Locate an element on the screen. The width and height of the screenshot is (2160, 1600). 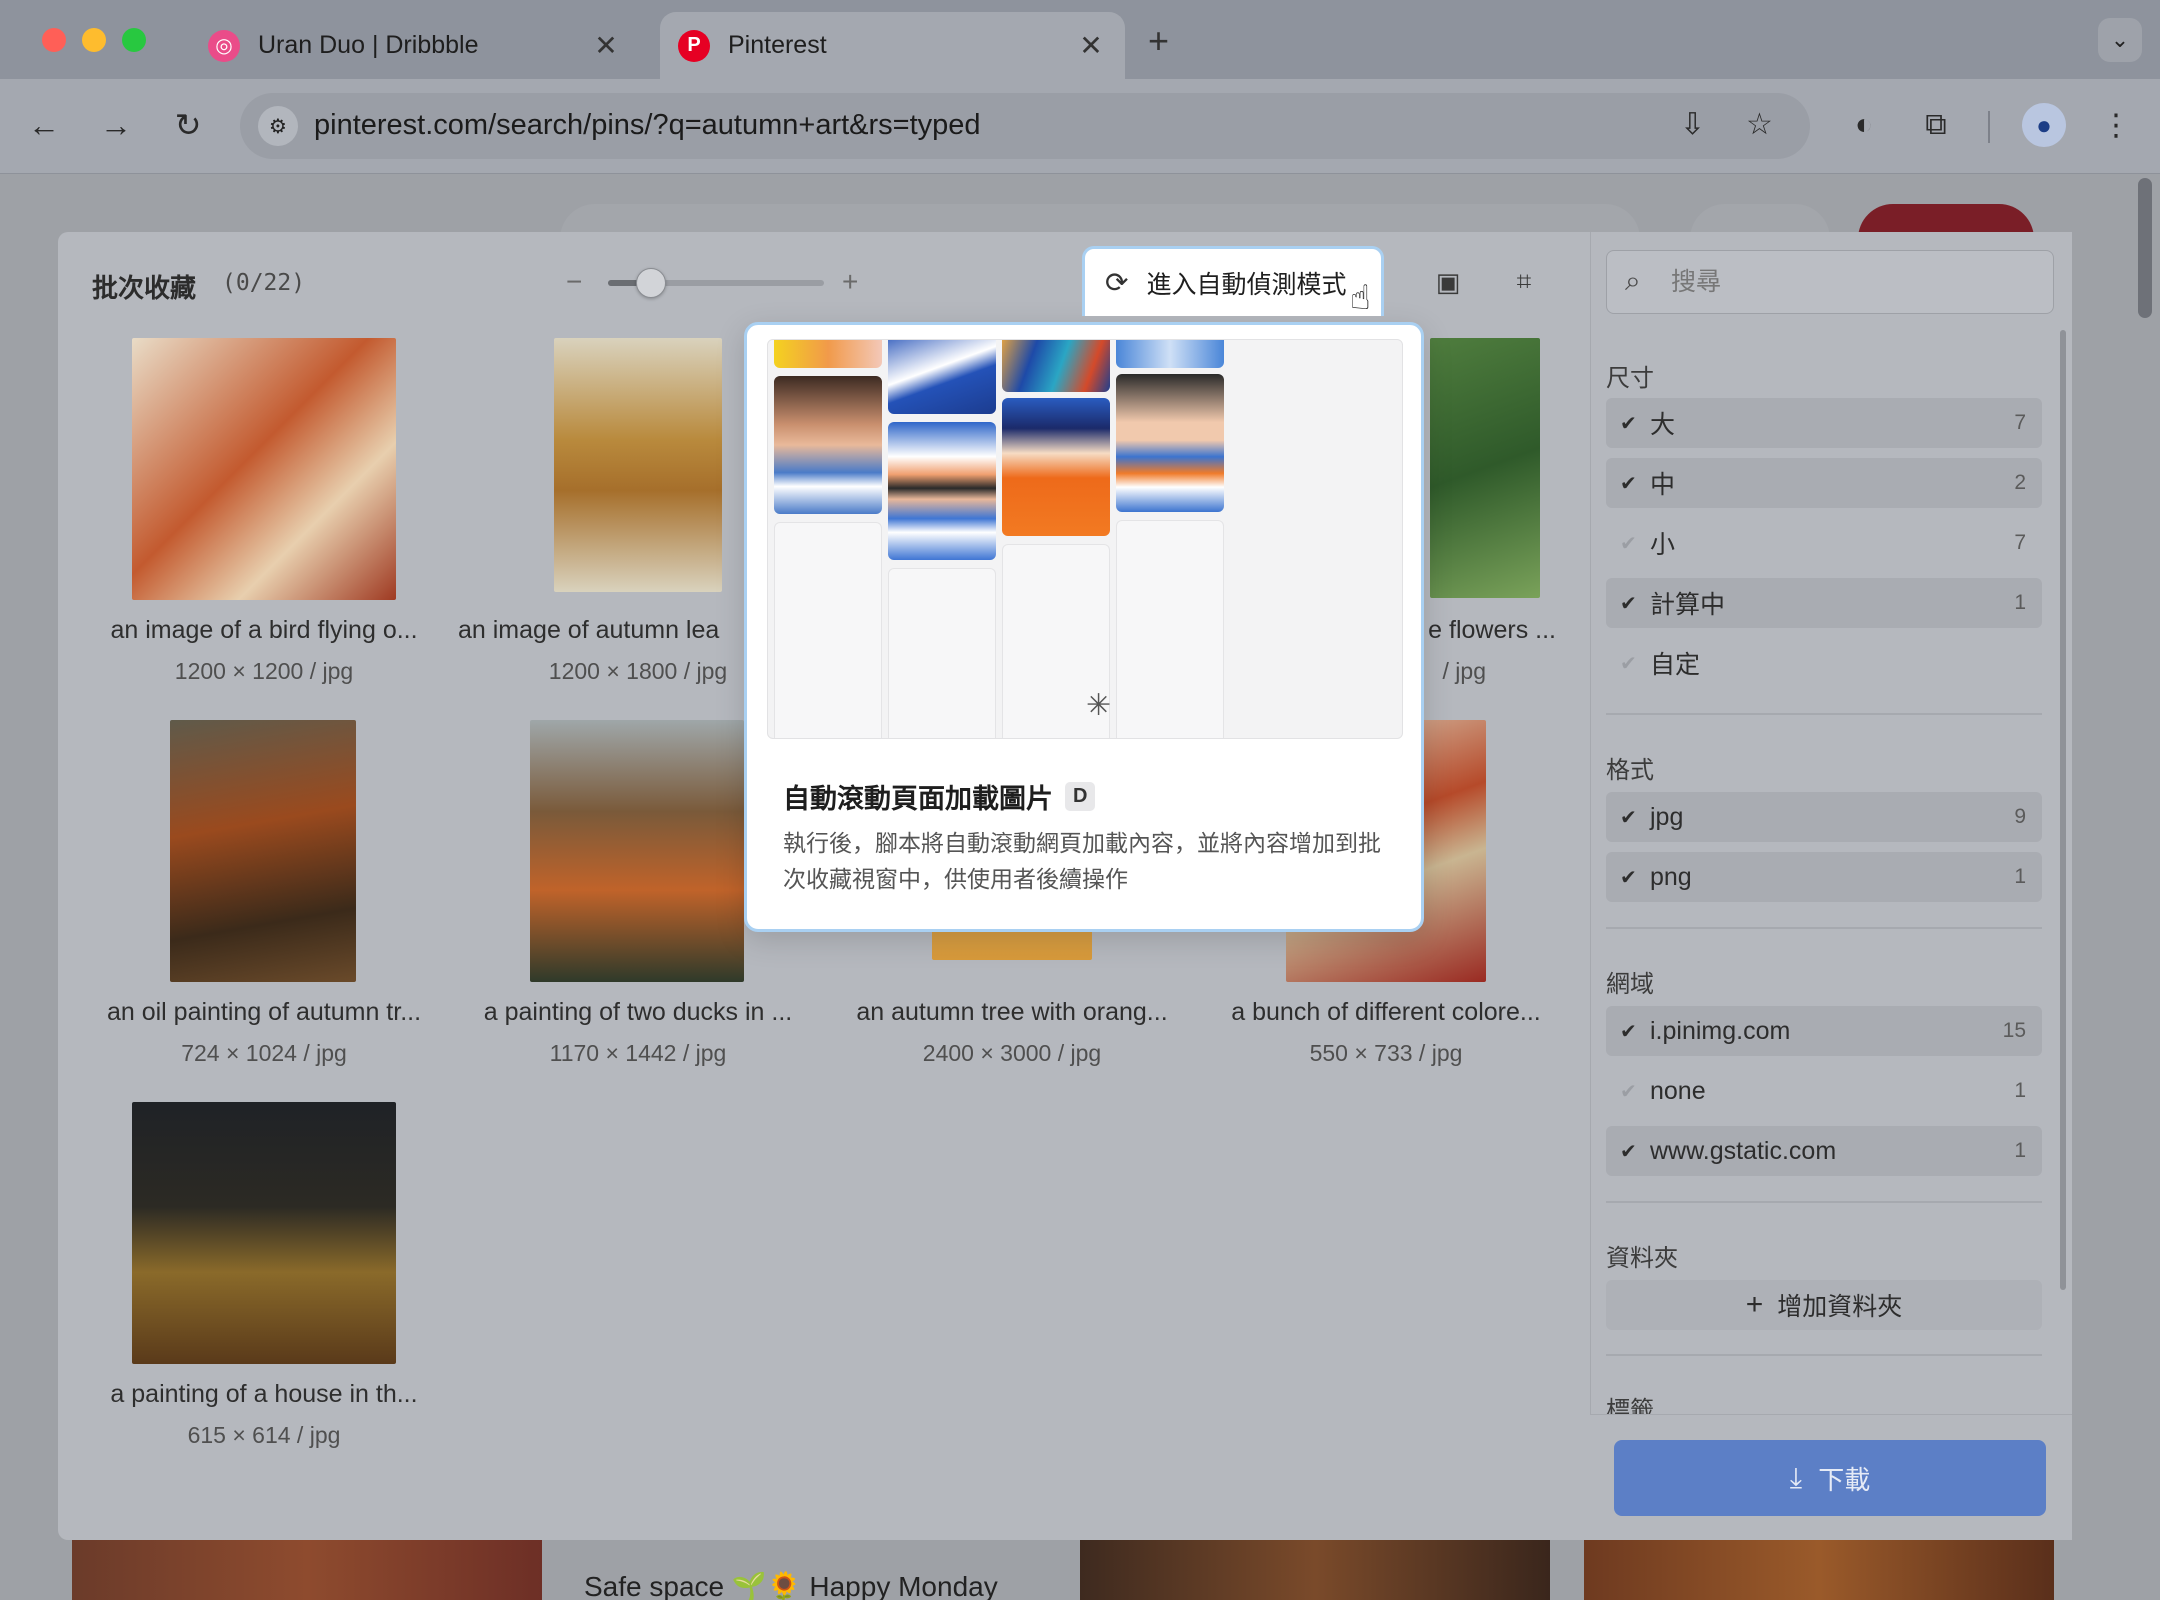
reload-icon: ↻ is located at coordinates (188, 125).